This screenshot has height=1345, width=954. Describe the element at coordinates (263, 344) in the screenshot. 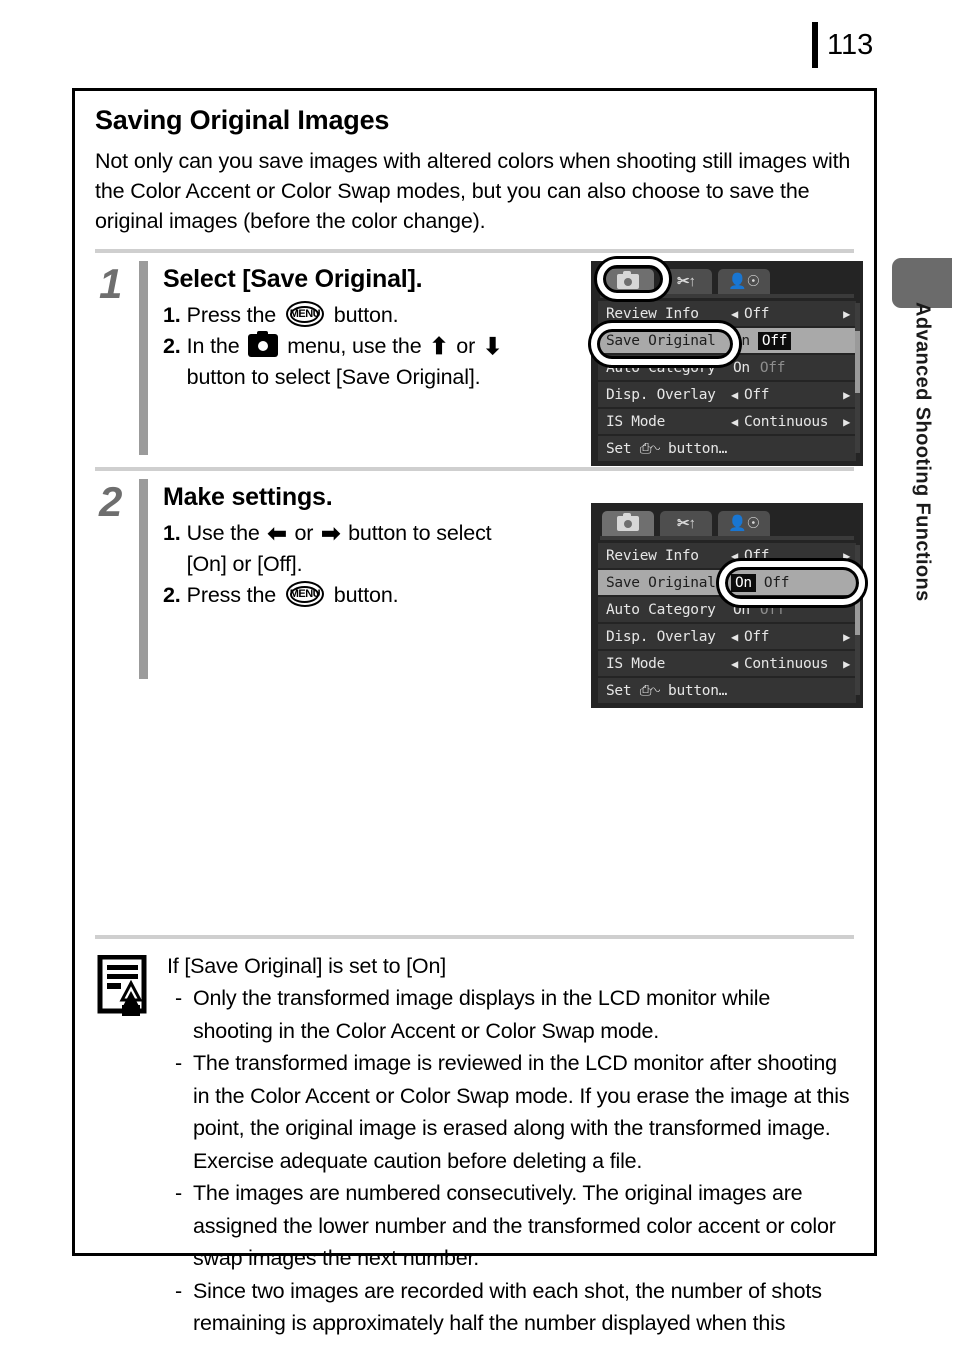

I see `shooting-menu-camera-icon` at that location.